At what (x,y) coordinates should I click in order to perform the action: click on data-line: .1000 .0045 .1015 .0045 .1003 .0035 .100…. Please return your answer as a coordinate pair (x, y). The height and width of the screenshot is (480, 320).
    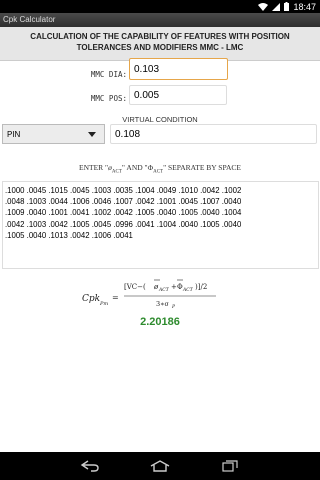
    Looking at the image, I should click on (123, 190).